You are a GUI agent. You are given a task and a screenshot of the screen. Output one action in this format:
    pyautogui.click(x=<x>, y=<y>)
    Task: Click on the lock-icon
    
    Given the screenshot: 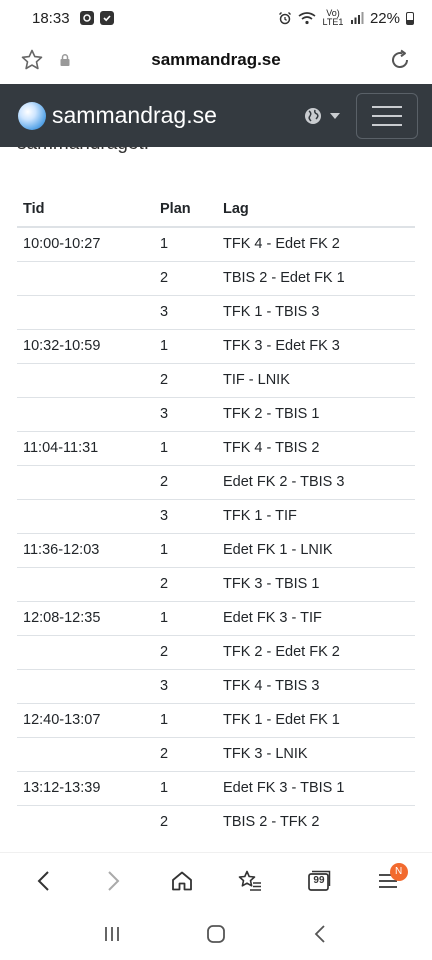 What is the action you would take?
    pyautogui.click(x=65, y=60)
    